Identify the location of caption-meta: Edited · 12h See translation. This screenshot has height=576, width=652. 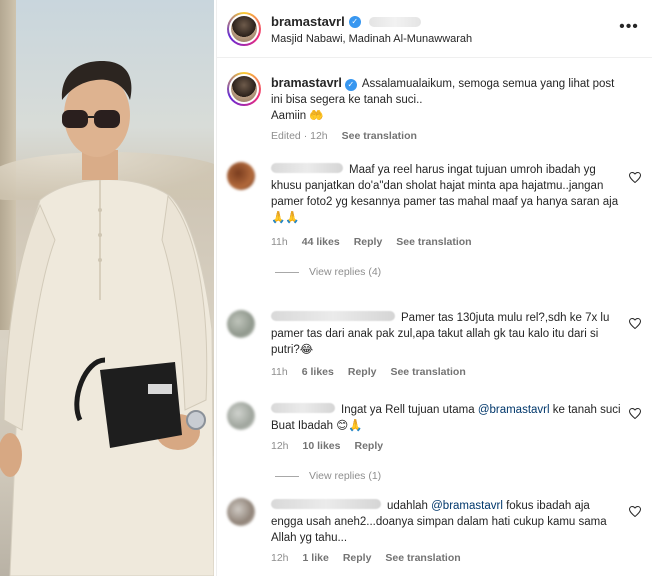
(344, 136).